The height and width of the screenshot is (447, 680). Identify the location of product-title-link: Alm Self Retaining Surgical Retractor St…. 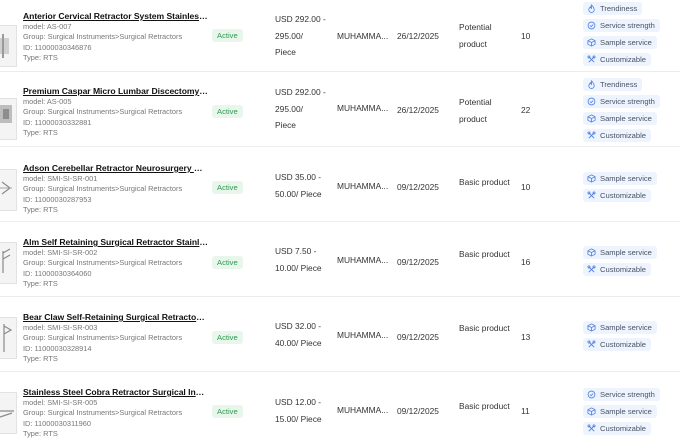
(115, 242).